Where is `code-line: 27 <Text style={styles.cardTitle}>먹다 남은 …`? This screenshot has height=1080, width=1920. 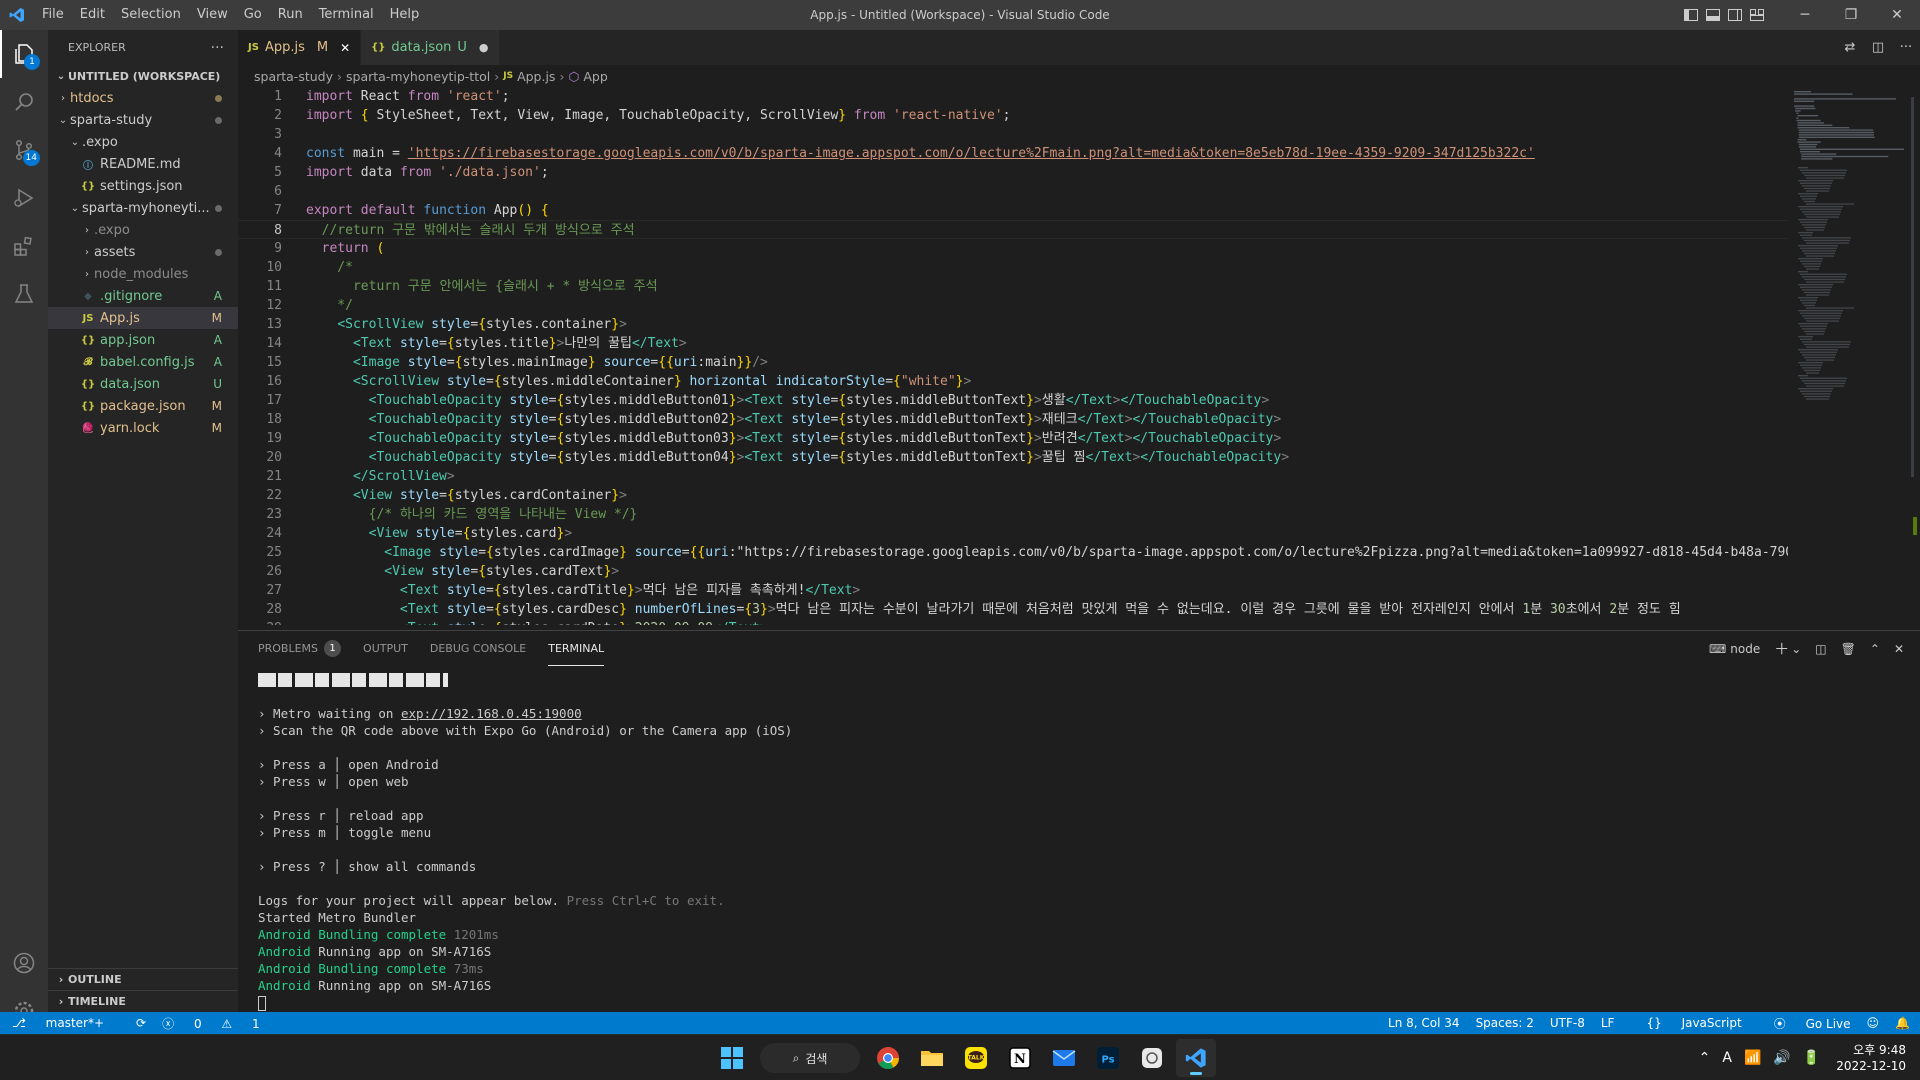 code-line: 27 <Text style={styles.cardTitle}>먹다 남은 … is located at coordinates (1013, 590).